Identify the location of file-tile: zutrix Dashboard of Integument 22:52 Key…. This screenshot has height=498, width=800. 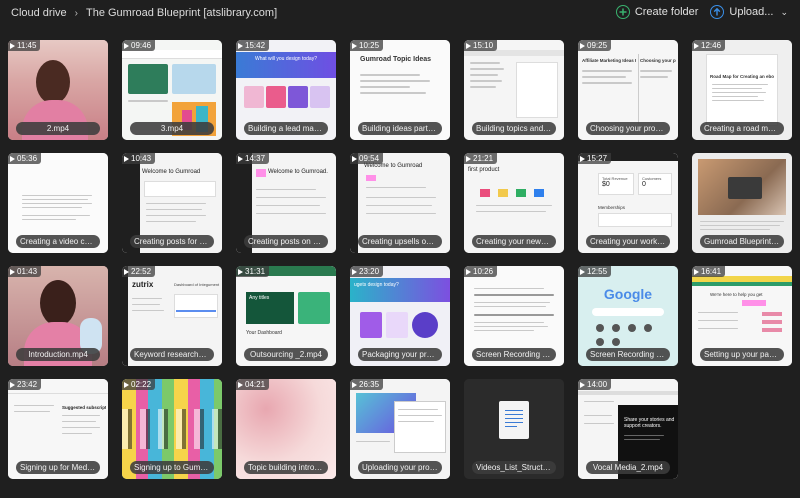
(172, 316).